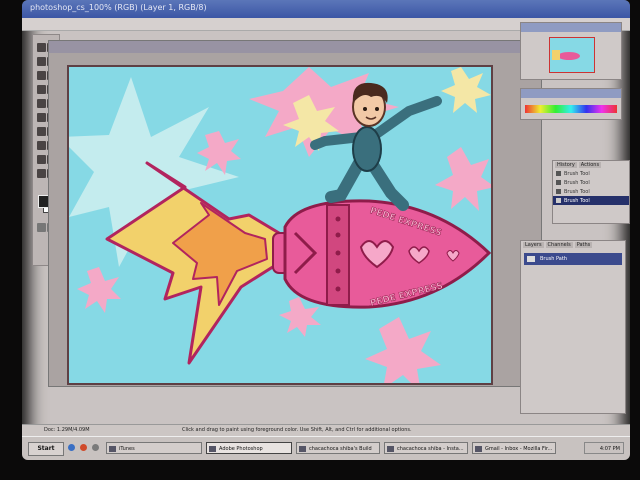 This screenshot has width=640, height=480. Describe the element at coordinates (41, 159) in the screenshot. I see `shape-tool-icon` at that location.